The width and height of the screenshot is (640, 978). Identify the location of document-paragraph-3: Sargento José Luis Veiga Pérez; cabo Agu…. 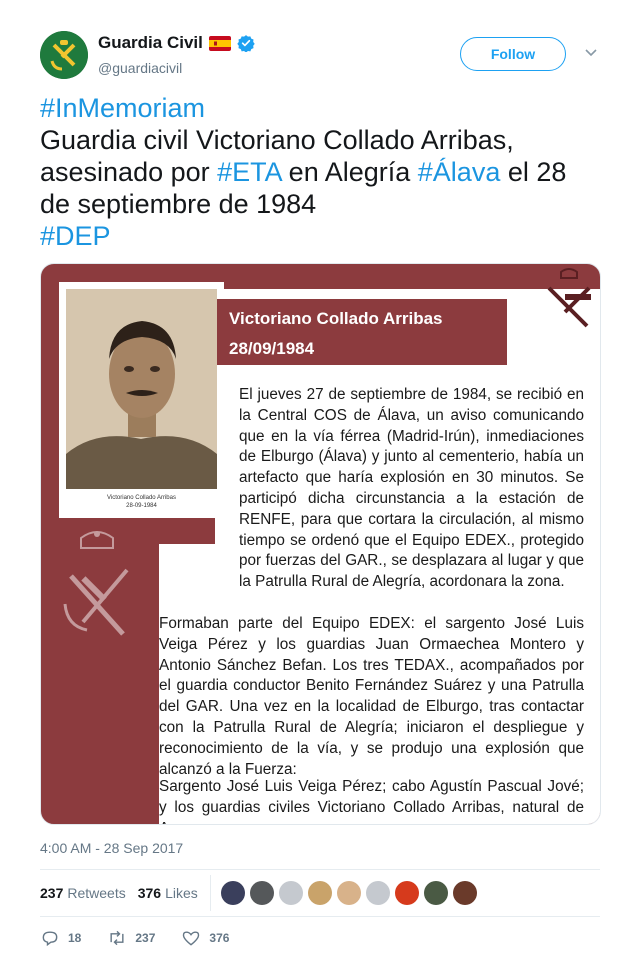
(371, 801).